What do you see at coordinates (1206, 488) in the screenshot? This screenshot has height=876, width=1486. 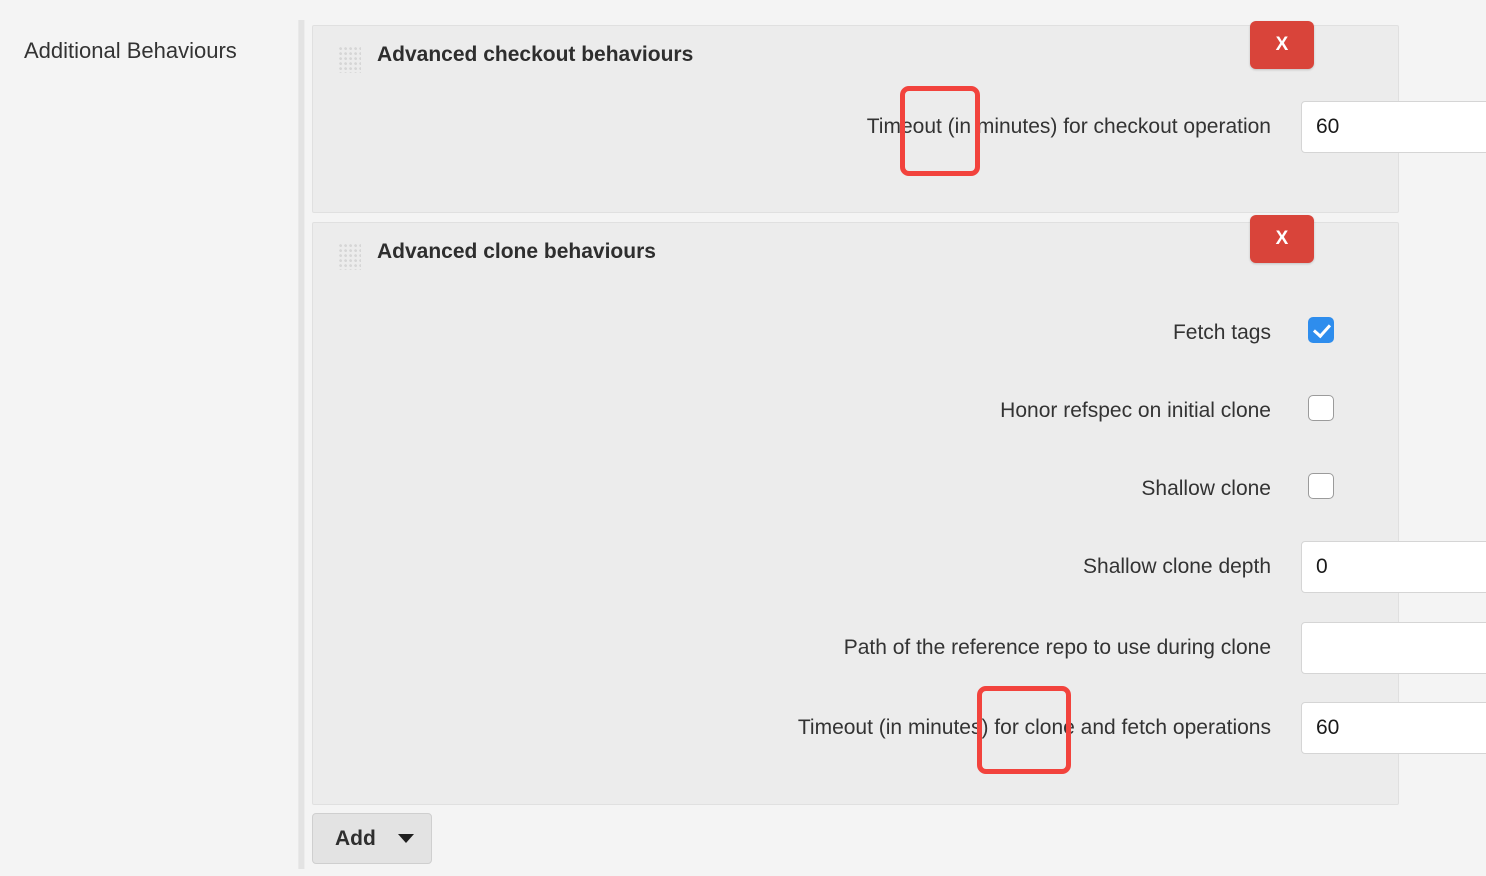 I see `row-label-text: Shallow clone` at bounding box center [1206, 488].